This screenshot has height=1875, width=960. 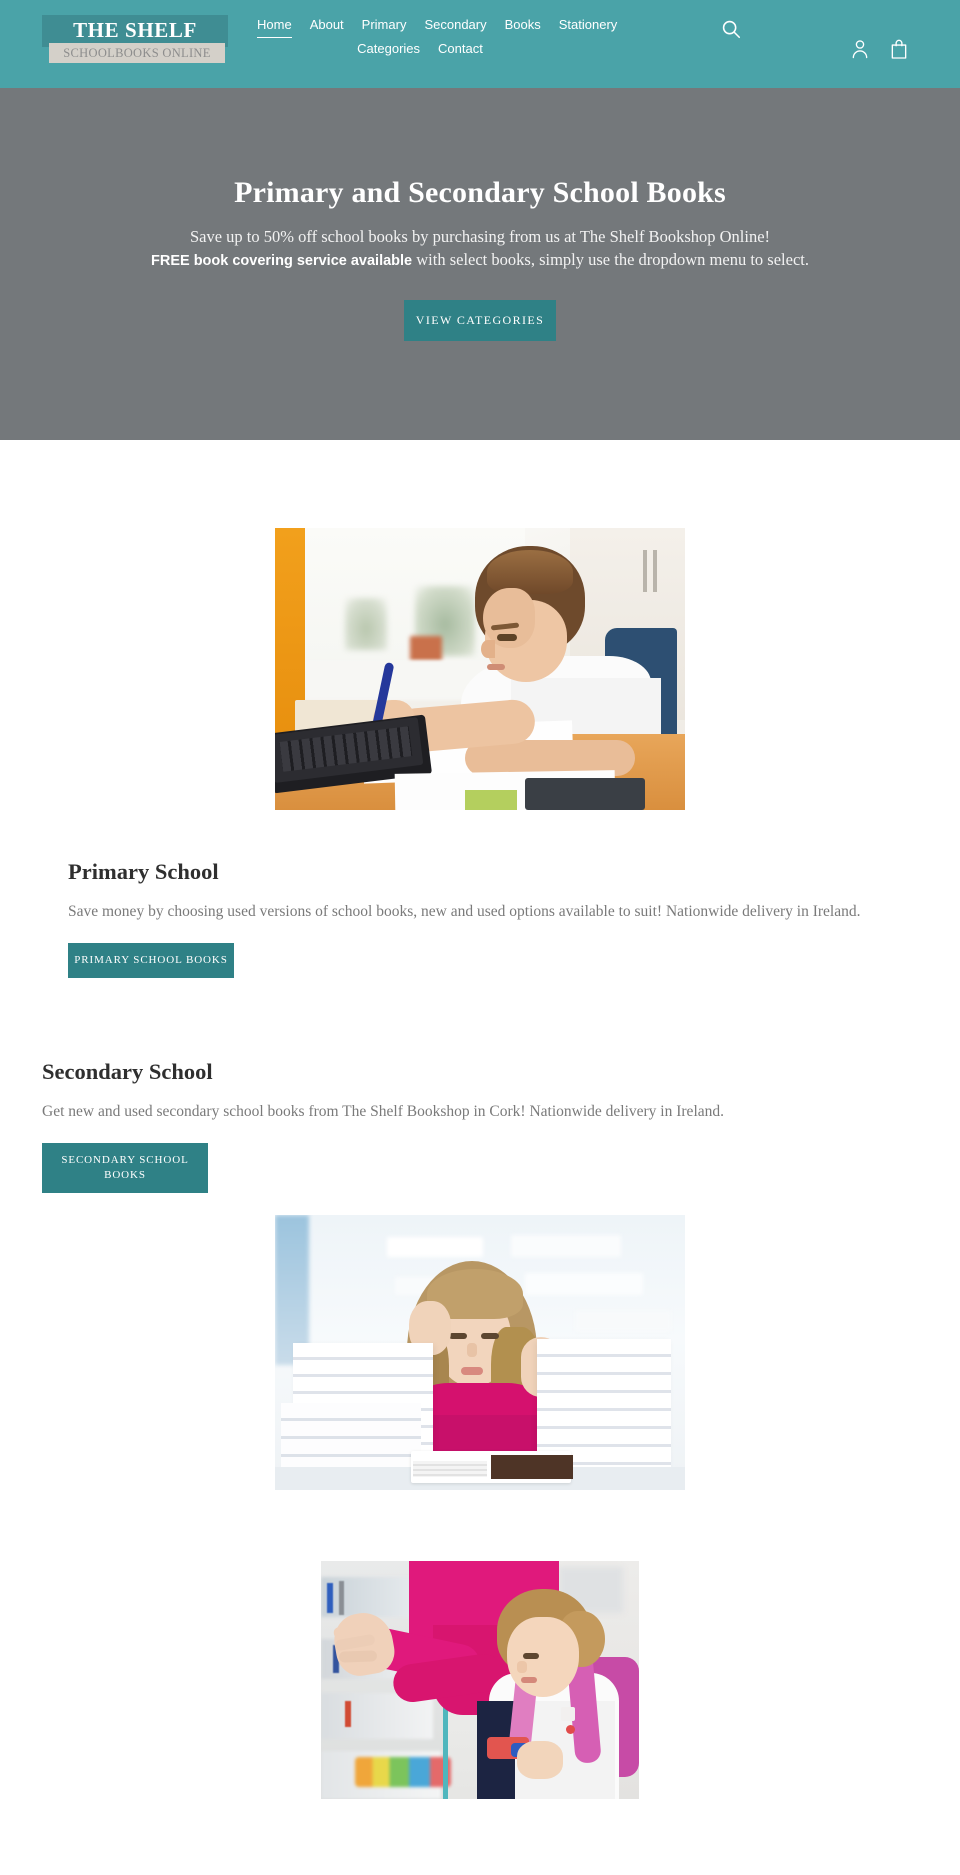 I want to click on nav-link-stationery: Stationery, so click(x=588, y=25).